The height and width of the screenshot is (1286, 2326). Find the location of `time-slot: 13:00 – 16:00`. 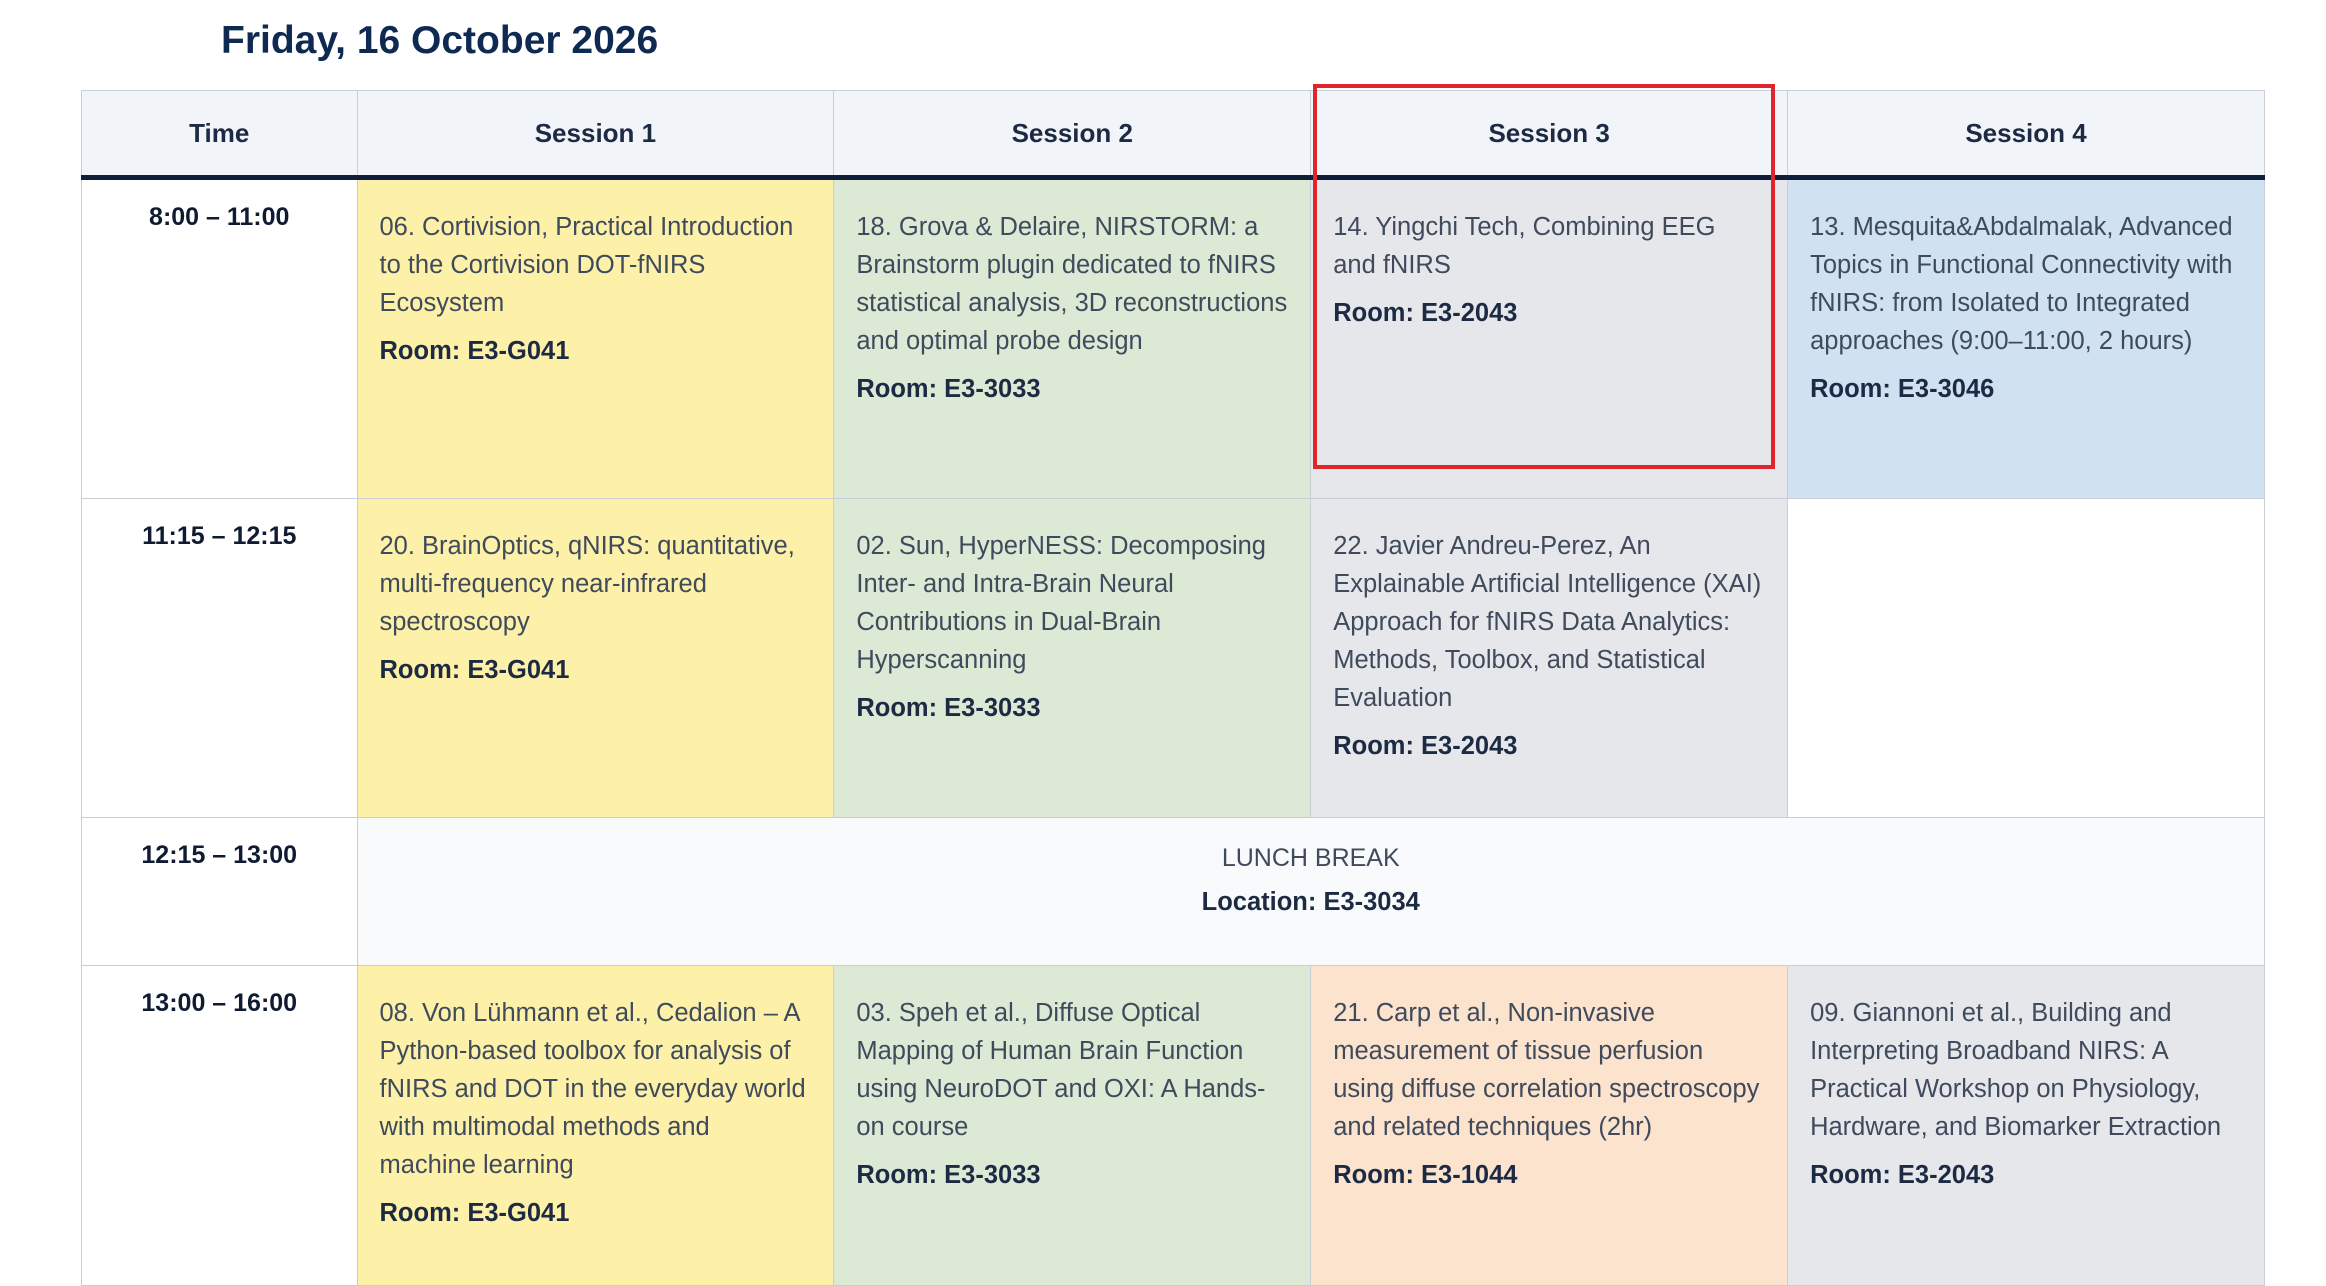

time-slot: 13:00 – 16:00 is located at coordinates (219, 1125).